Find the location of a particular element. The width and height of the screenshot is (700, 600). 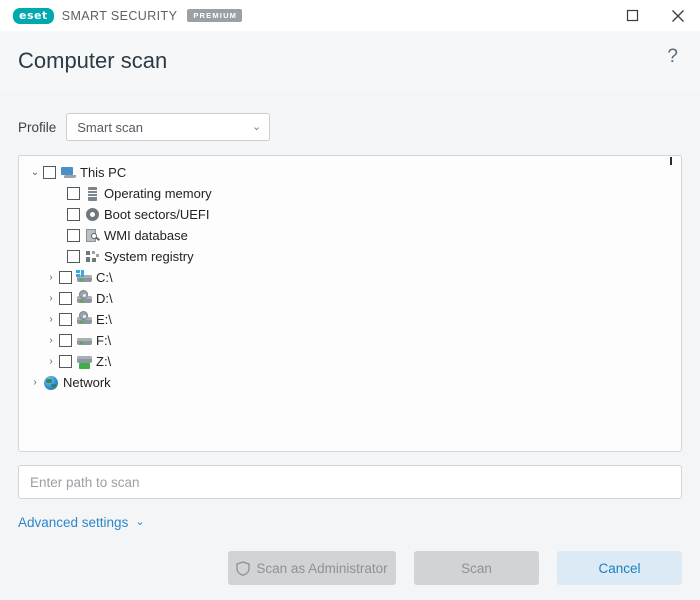

tree-row: › D:\ is located at coordinates (350, 298).